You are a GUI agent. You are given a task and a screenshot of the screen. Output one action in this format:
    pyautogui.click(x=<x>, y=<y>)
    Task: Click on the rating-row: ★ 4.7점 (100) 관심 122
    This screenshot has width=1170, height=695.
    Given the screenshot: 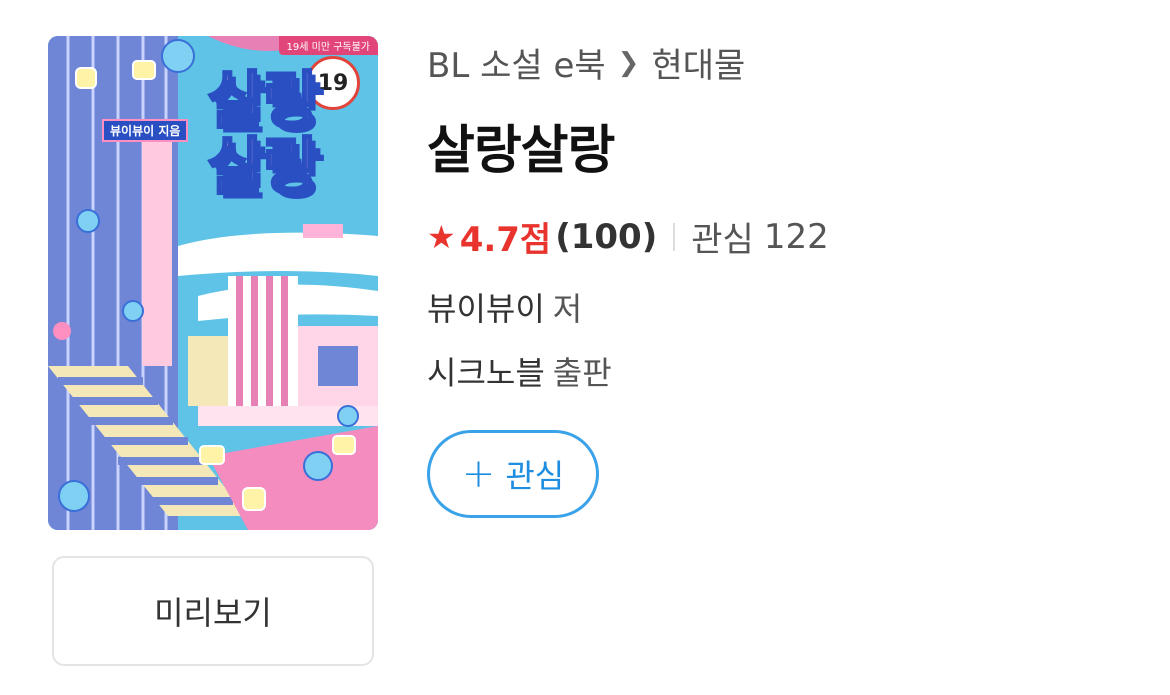 What is the action you would take?
    pyautogui.click(x=628, y=236)
    